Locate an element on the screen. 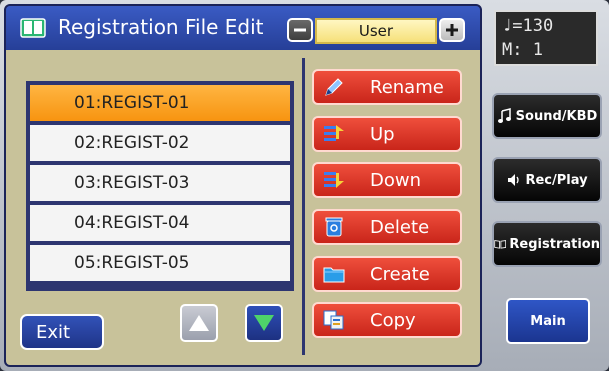 This screenshot has width=609, height=371. registration-label: Registration is located at coordinates (554, 244).